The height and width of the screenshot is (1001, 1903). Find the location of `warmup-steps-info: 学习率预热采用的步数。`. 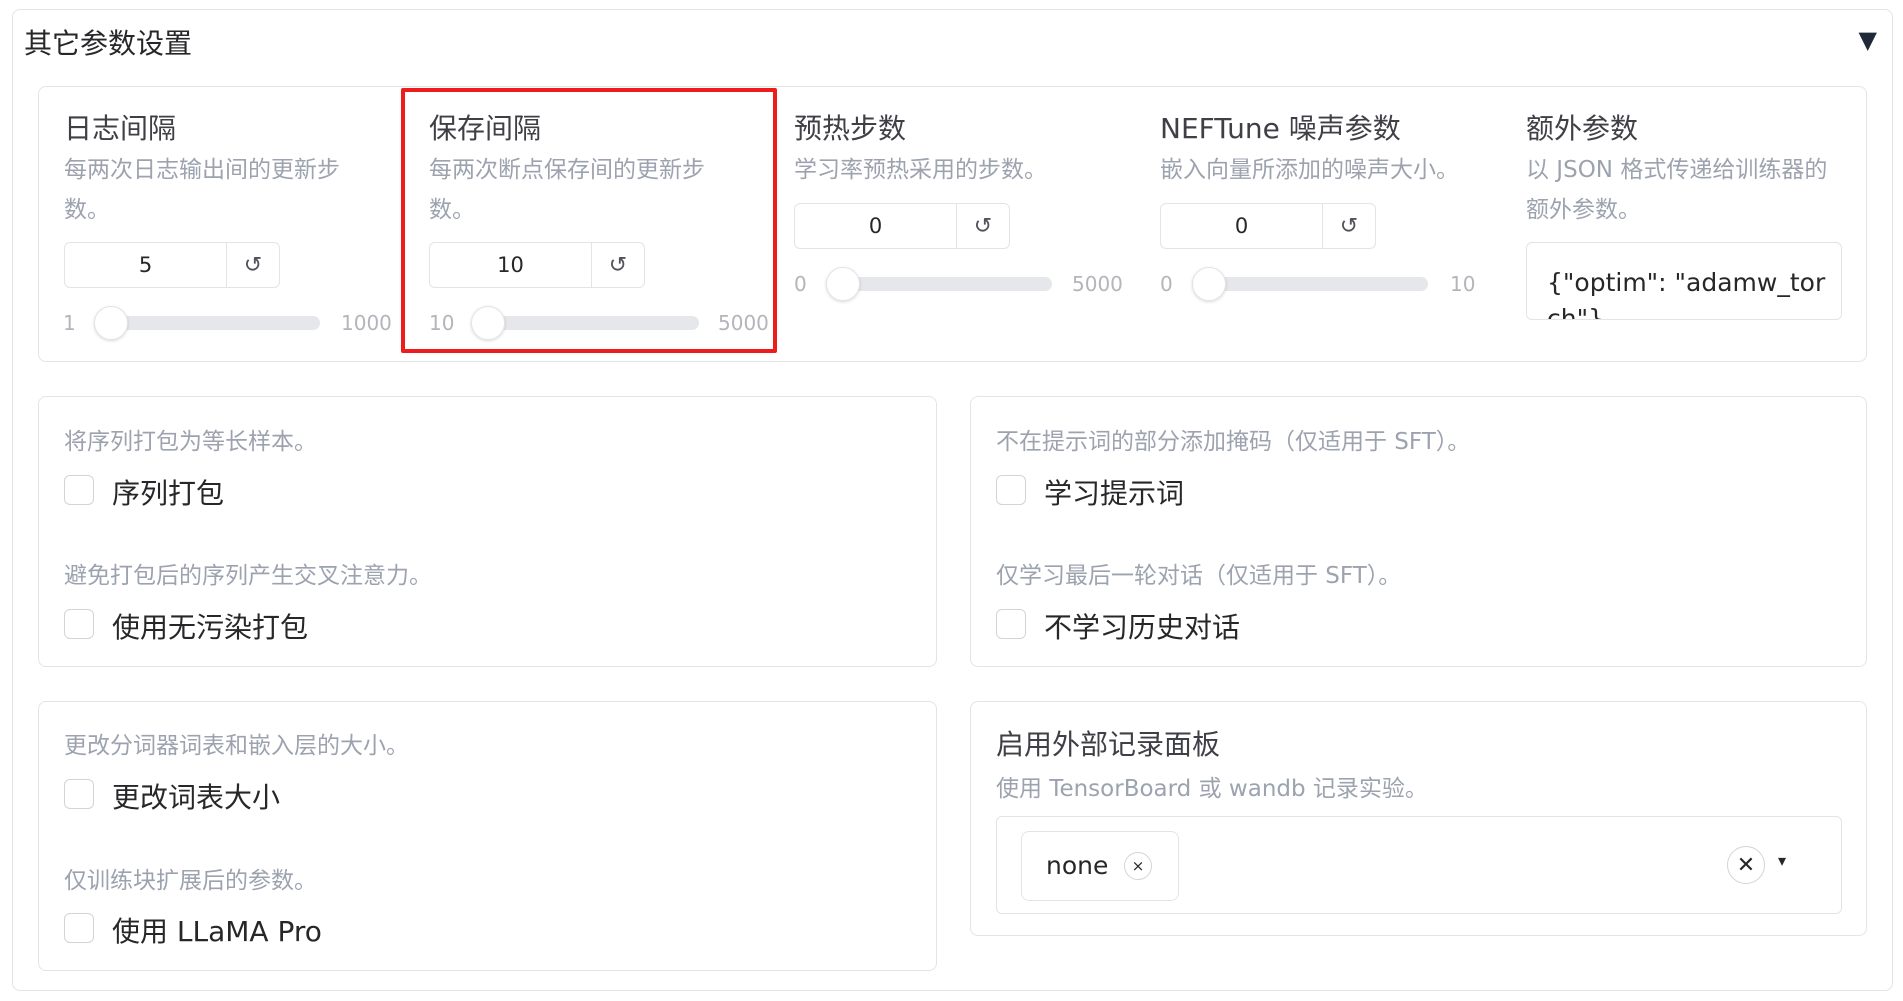

warmup-steps-info: 学习率预热采用的步数。 is located at coordinates (920, 170).